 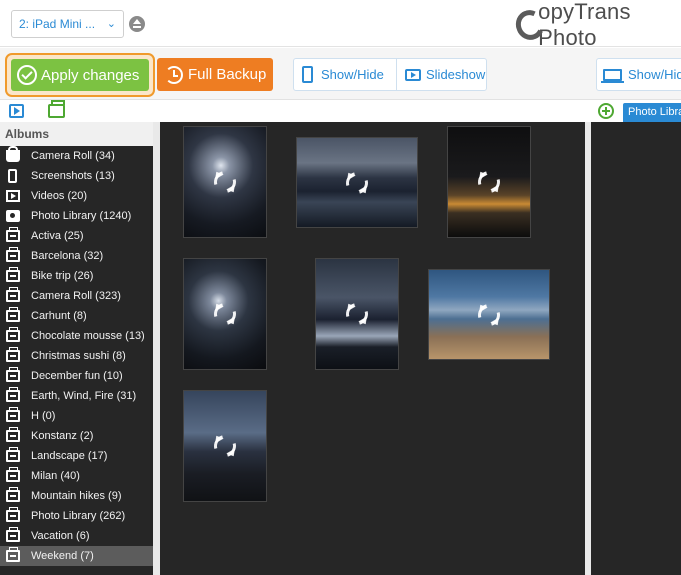 I want to click on sub-toolbar, so click(x=340, y=111).